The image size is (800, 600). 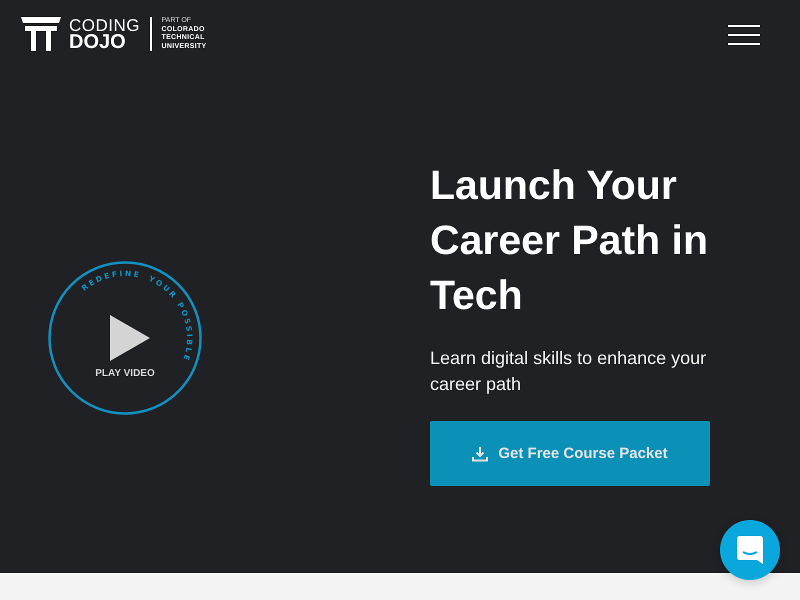 I want to click on hero-subtitle: Learn digital skills to enhance your career path, so click(x=569, y=371).